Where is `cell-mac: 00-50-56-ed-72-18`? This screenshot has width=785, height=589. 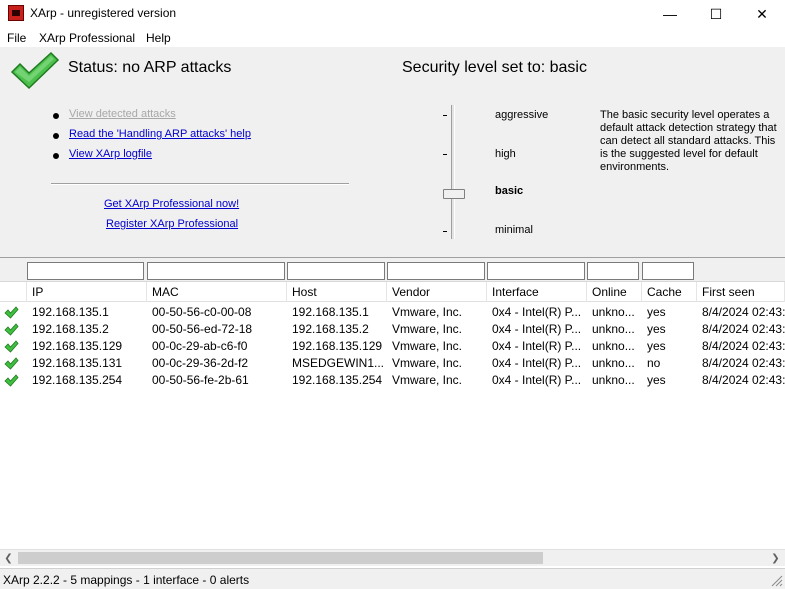
cell-mac: 00-50-56-ed-72-18 is located at coordinates (202, 329).